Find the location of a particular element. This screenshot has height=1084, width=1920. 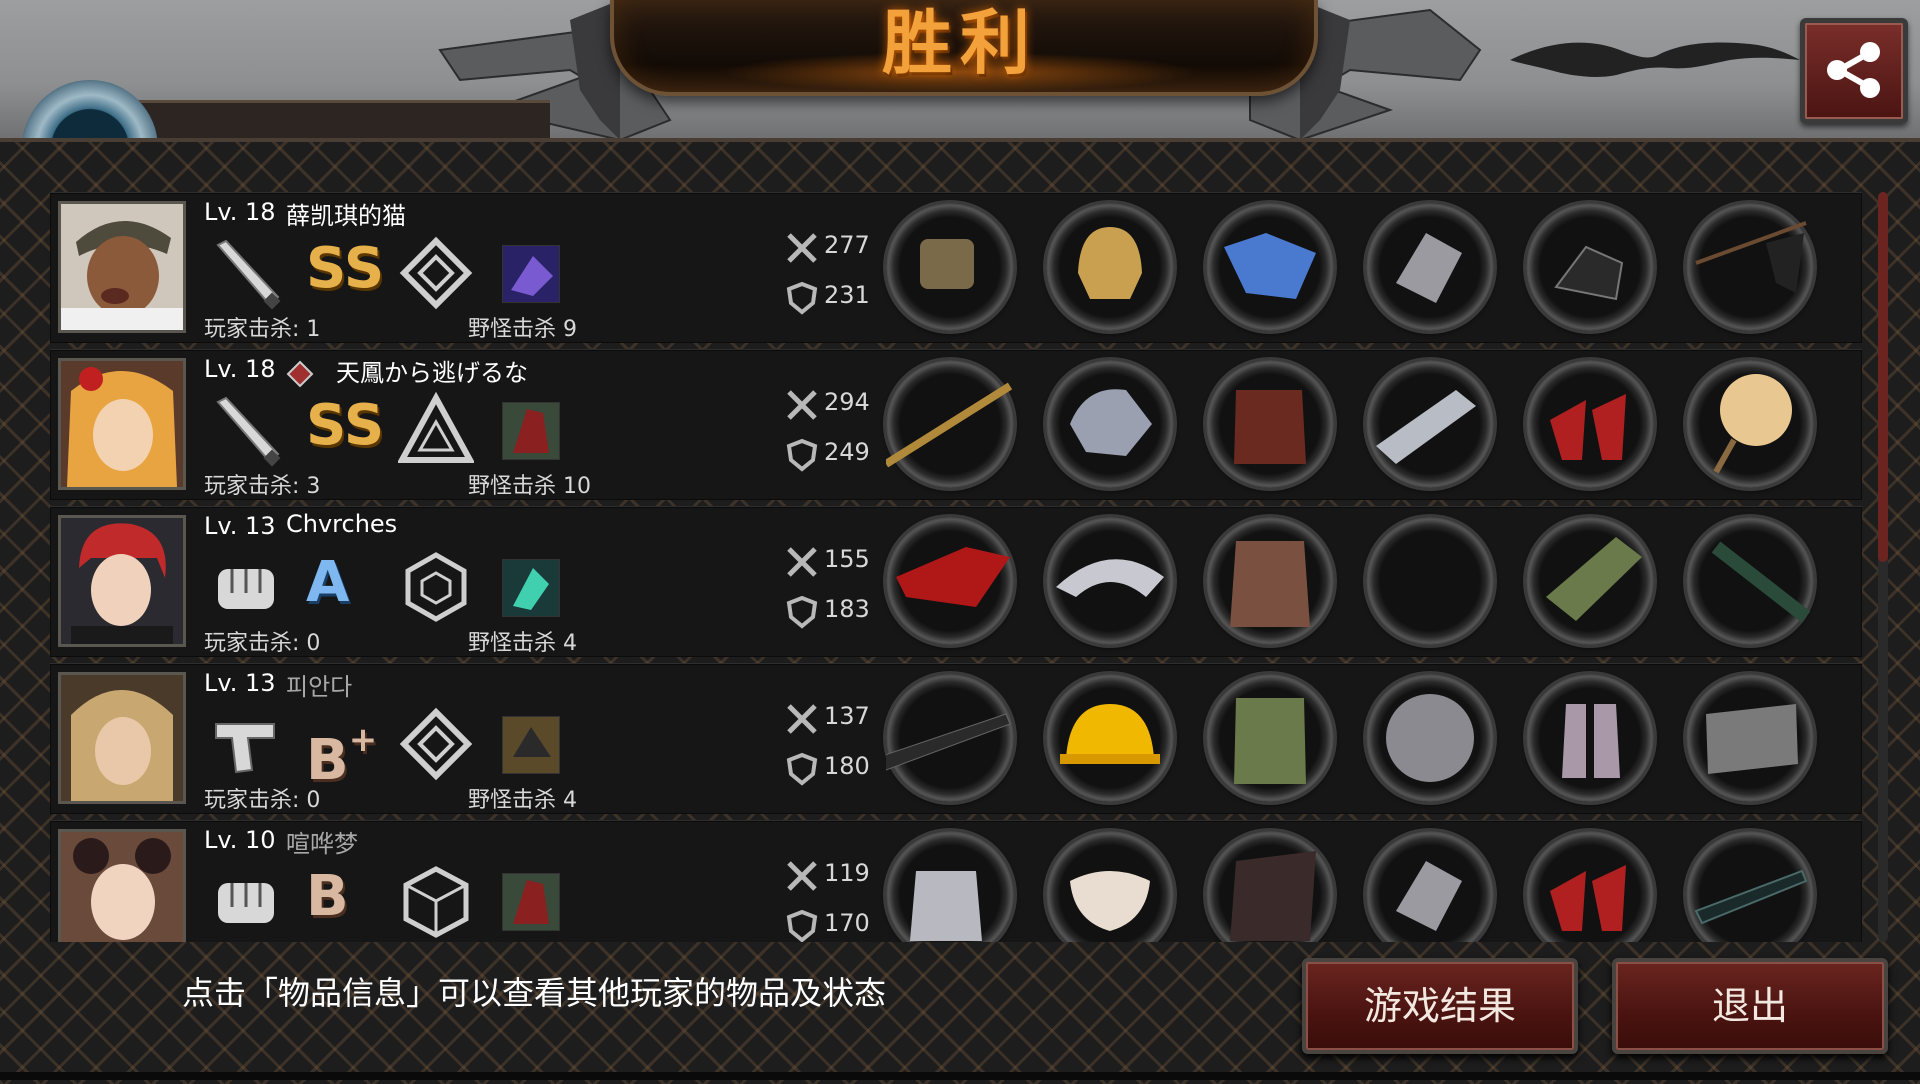

monster-kills: 野怪击杀 10 is located at coordinates (529, 486).